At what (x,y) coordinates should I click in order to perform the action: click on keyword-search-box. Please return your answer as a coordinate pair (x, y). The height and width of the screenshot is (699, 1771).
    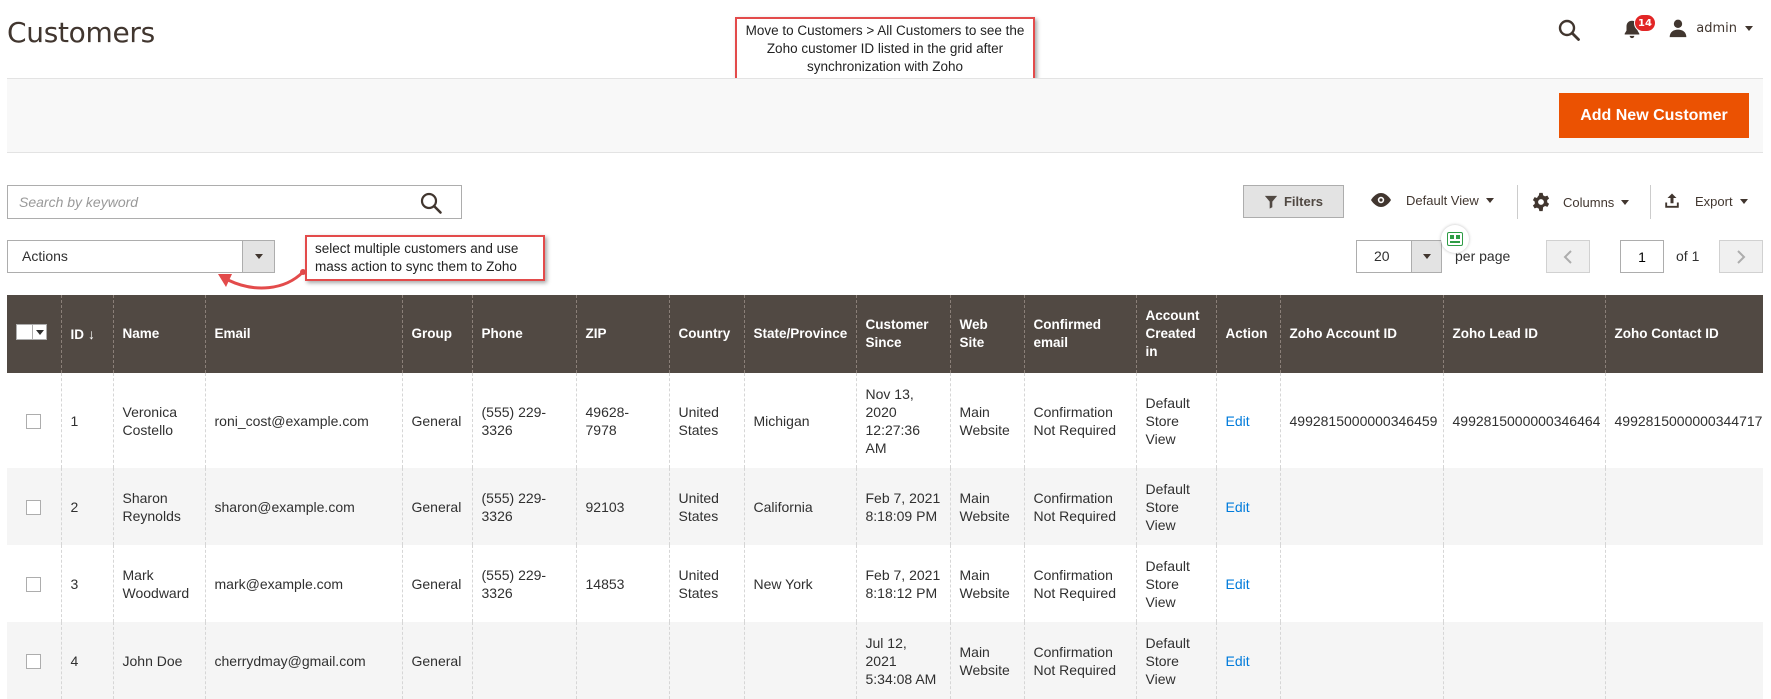
    Looking at the image, I should click on (234, 202).